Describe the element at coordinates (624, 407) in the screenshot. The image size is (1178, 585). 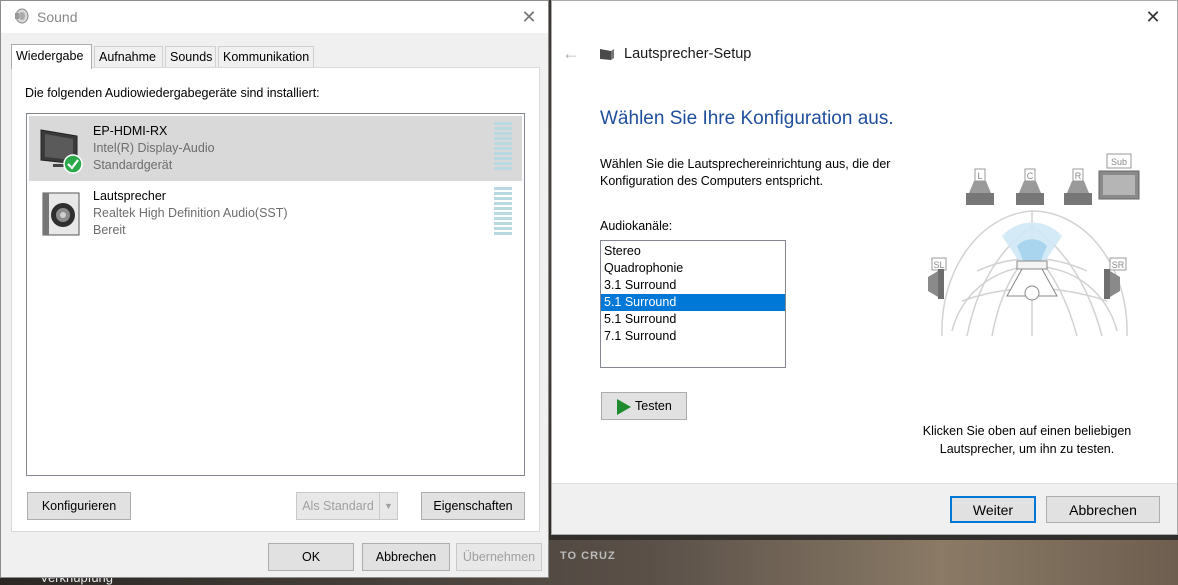
I see `play-icon` at that location.